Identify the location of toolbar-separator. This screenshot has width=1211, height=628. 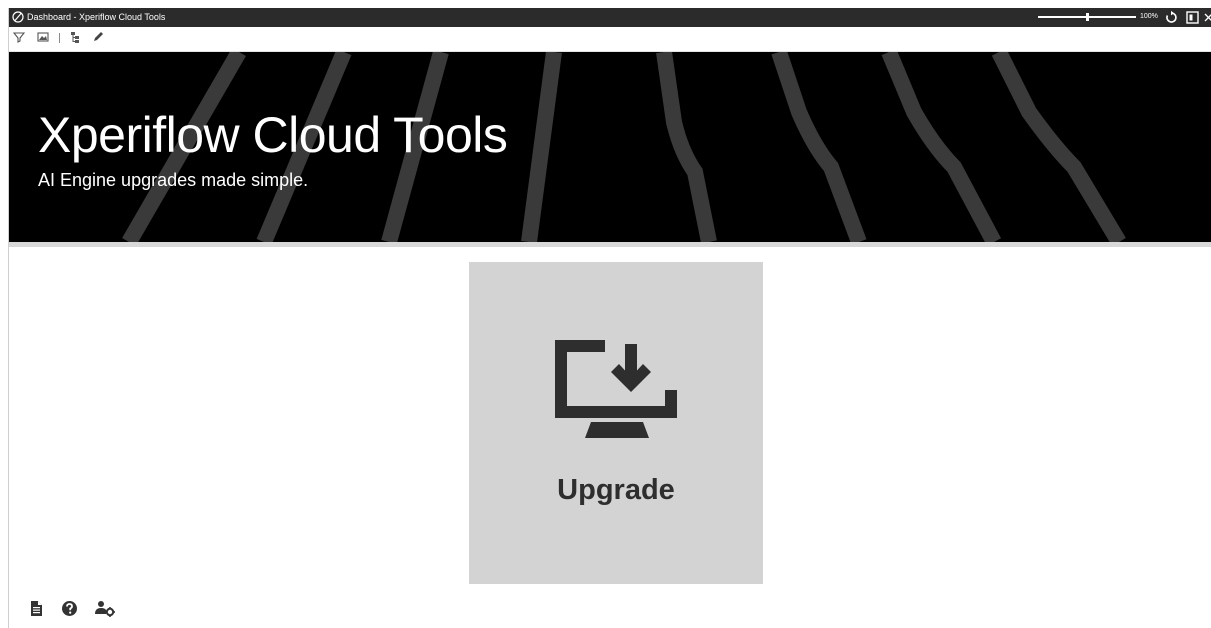
(59, 38).